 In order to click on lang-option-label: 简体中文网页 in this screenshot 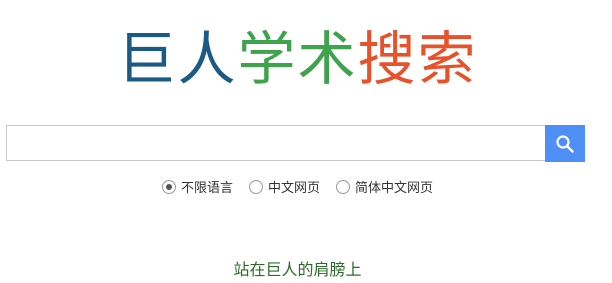, I will do `click(394, 188)`.